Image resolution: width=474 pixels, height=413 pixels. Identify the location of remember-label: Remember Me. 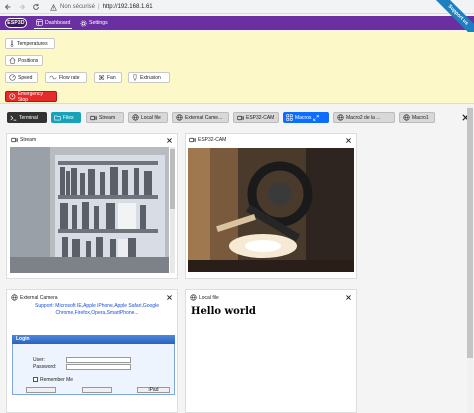
(57, 380).